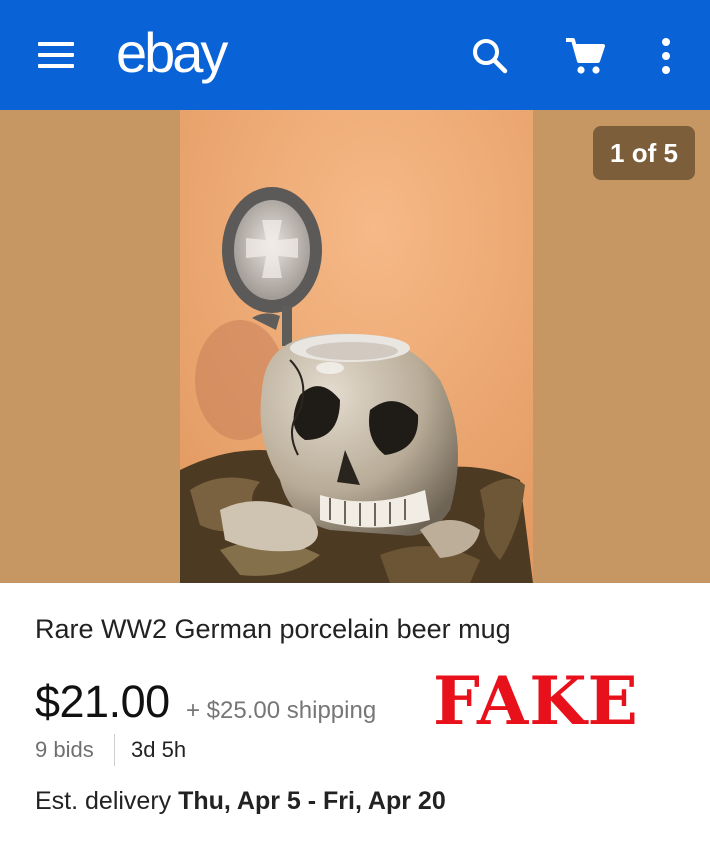 Image resolution: width=710 pixels, height=850 pixels. I want to click on divider, so click(114, 750).